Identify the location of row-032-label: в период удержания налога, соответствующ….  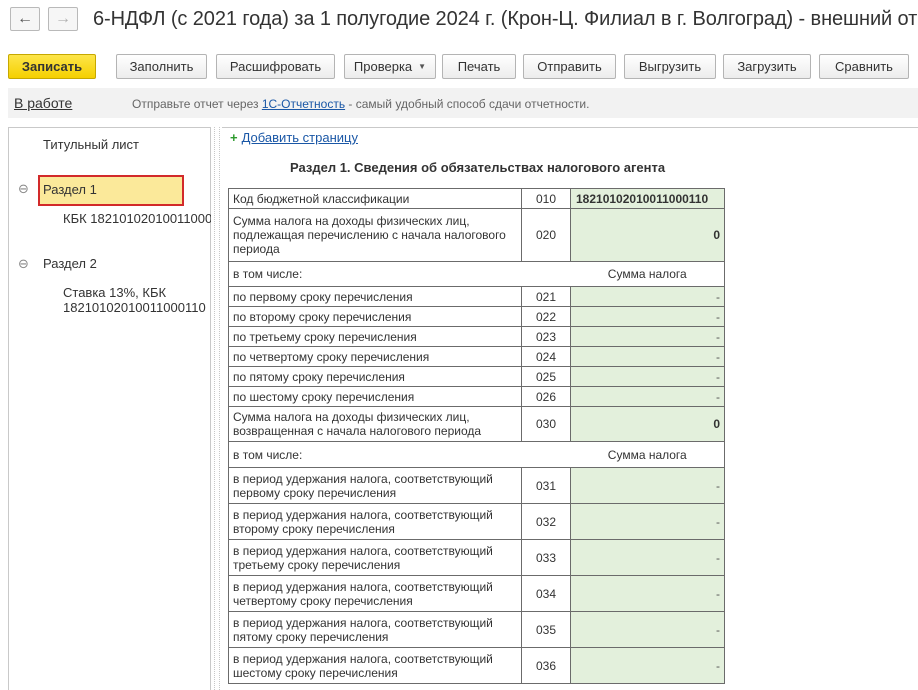
(375, 521).